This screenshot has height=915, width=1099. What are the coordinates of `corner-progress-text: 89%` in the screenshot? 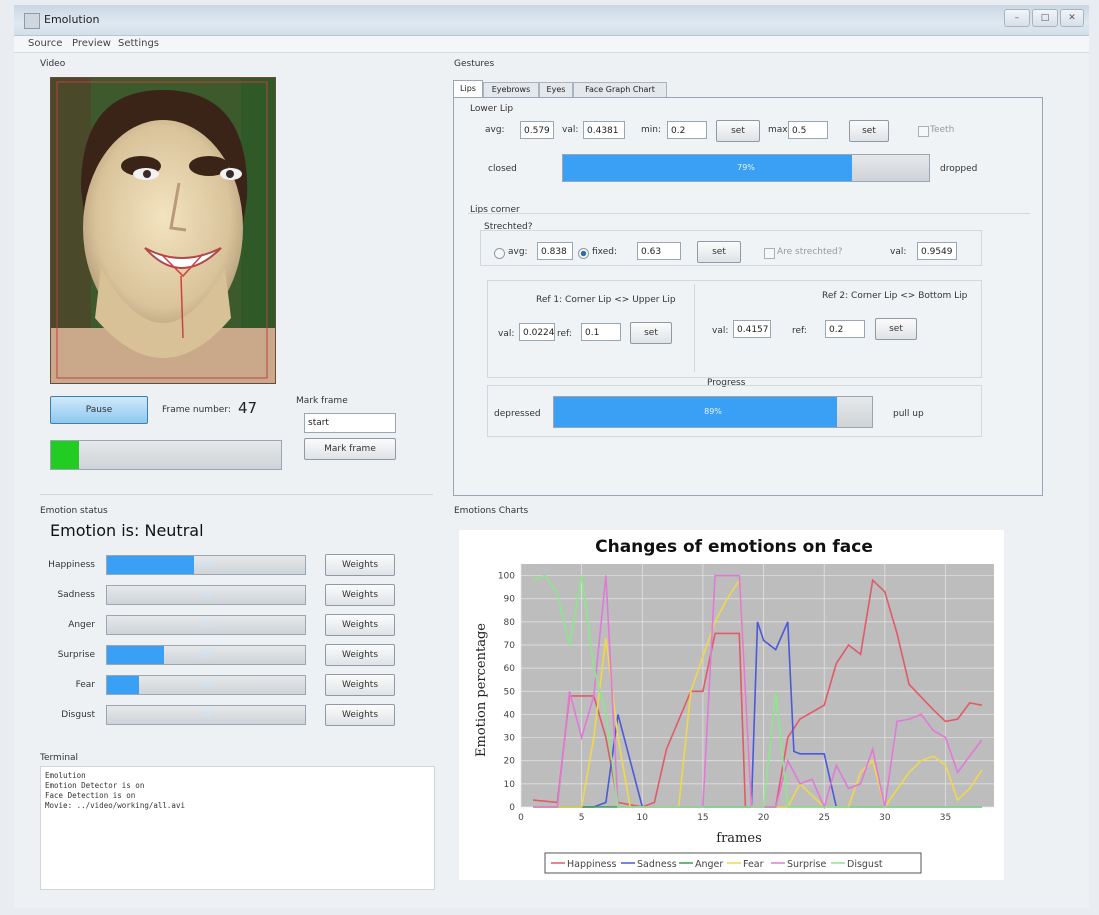 It's located at (713, 411).